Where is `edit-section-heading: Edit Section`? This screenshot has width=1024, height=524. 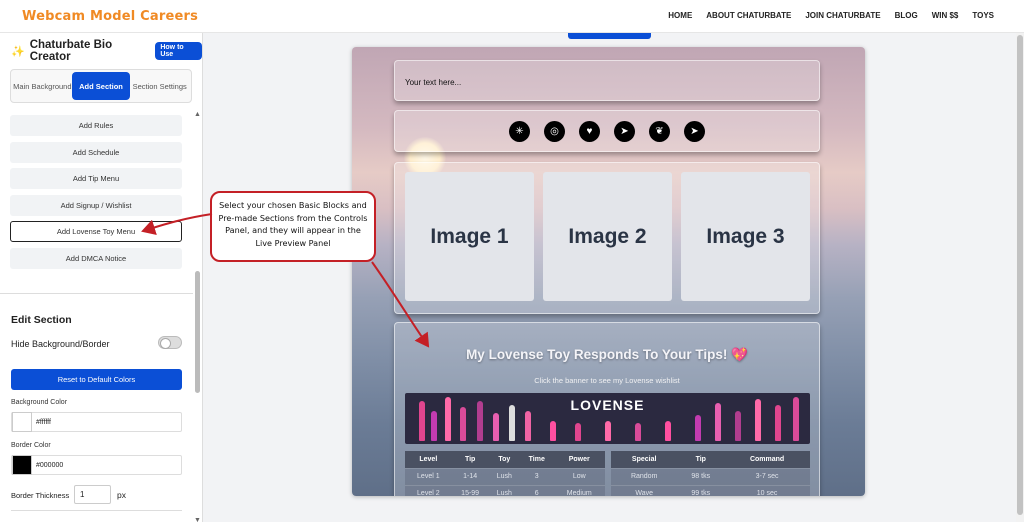
edit-section-heading: Edit Section is located at coordinates (41, 320).